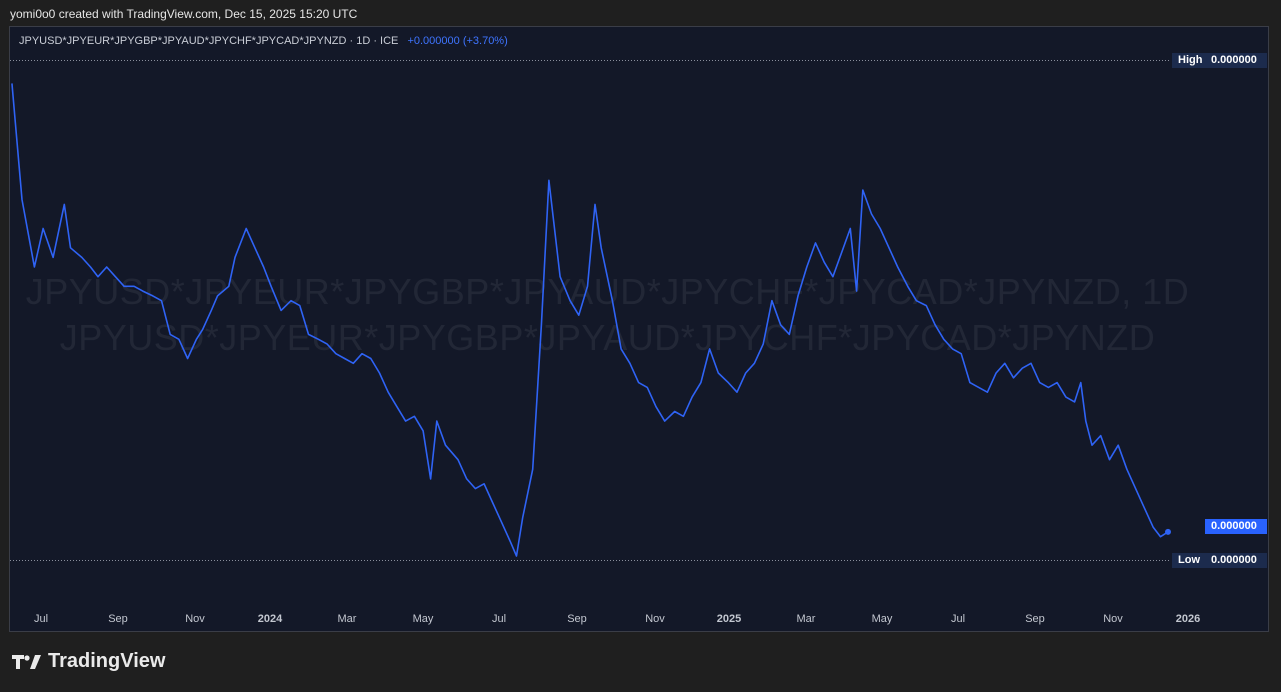  I want to click on x-tick-label: 2024, so click(270, 619).